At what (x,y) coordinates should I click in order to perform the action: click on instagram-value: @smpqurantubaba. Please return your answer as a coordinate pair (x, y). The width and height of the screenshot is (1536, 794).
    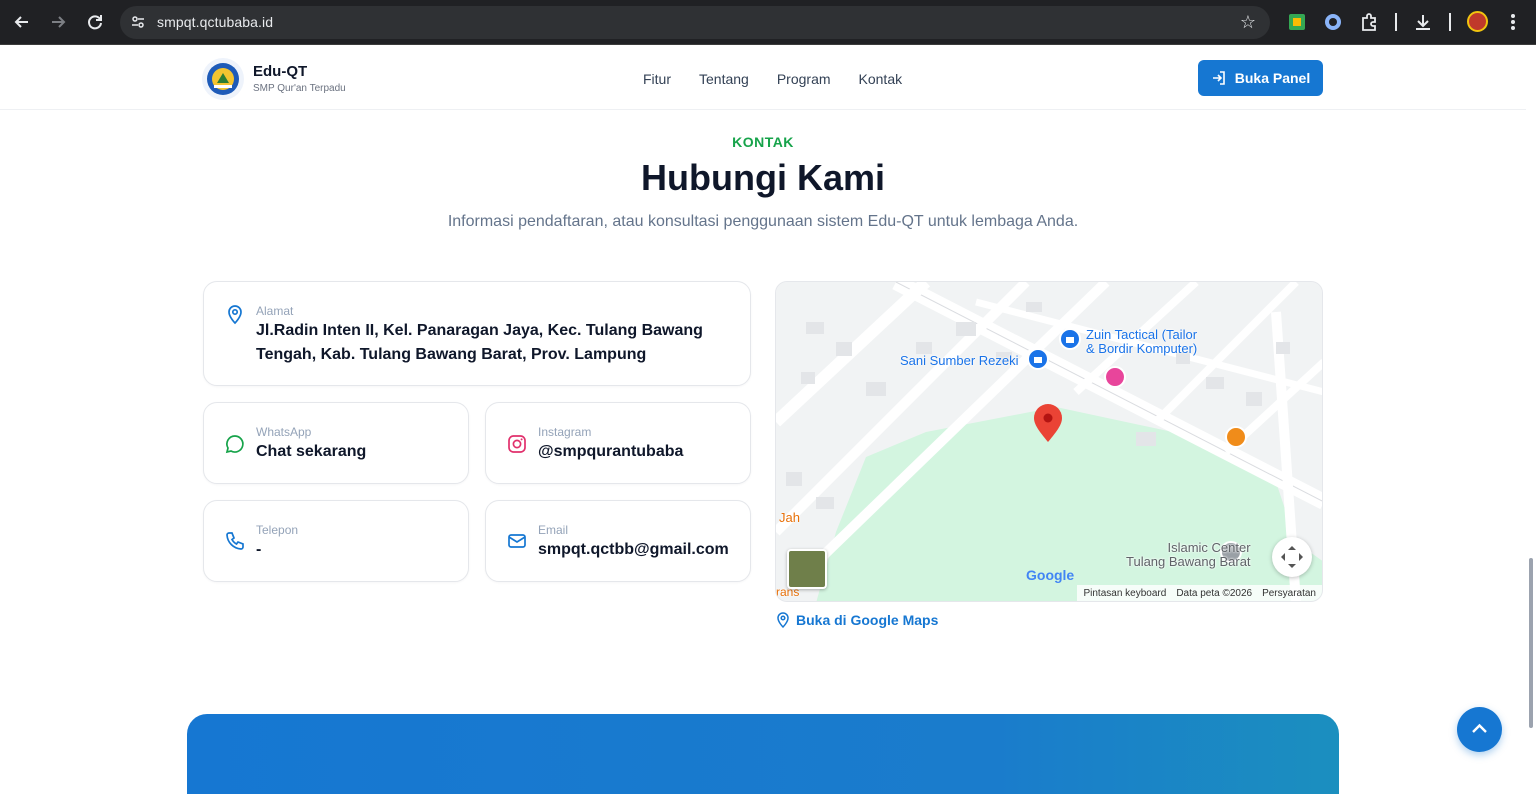
    Looking at the image, I should click on (610, 452).